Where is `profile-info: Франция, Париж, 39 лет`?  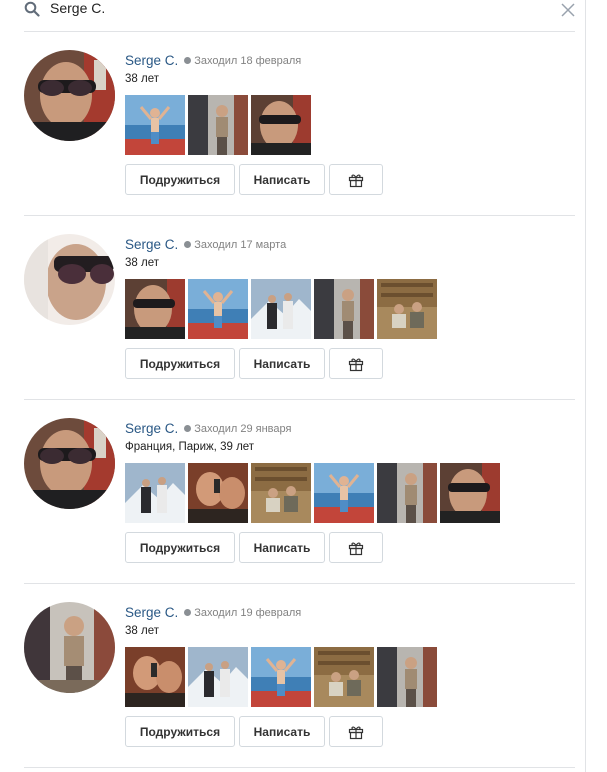 profile-info: Франция, Париж, 39 лет is located at coordinates (190, 447).